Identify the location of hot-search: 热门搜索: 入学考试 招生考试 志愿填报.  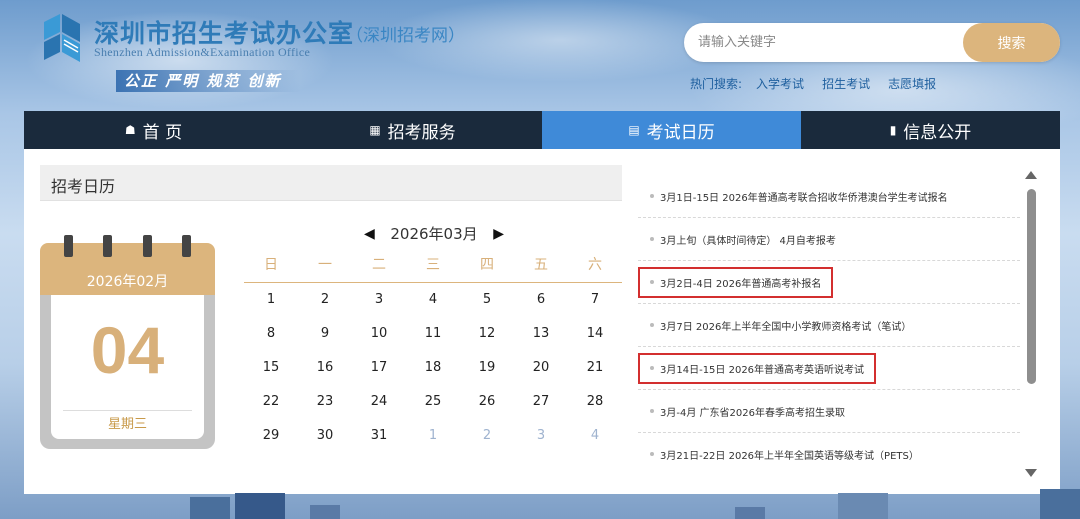
(813, 83).